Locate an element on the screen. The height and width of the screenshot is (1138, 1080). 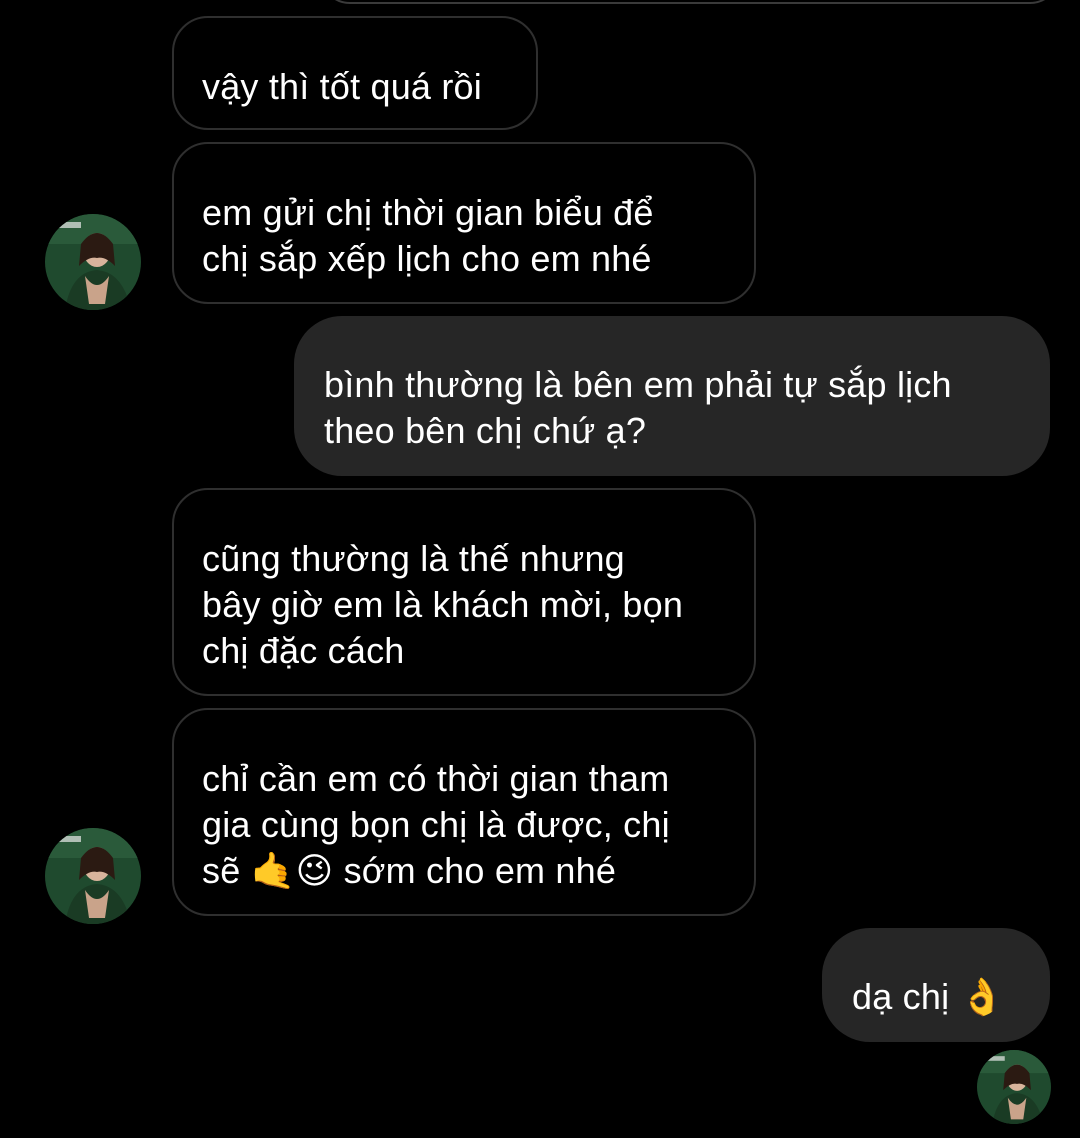
read-receipt-avatar is located at coordinates (1014, 1087).